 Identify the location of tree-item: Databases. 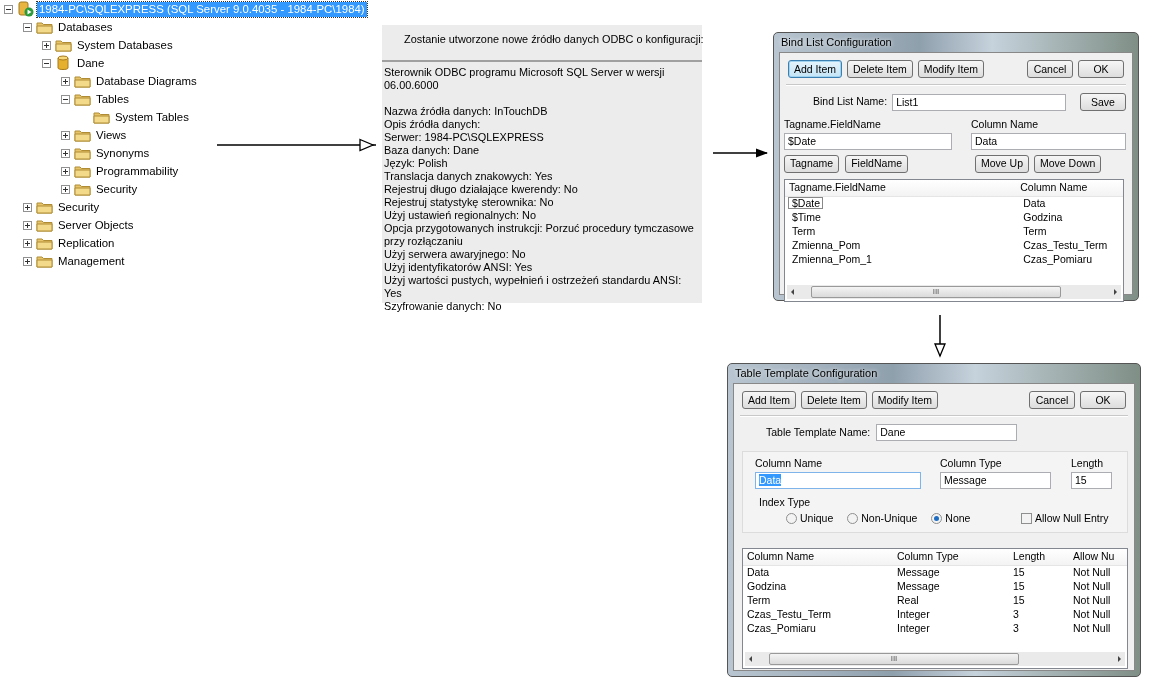
(85, 27).